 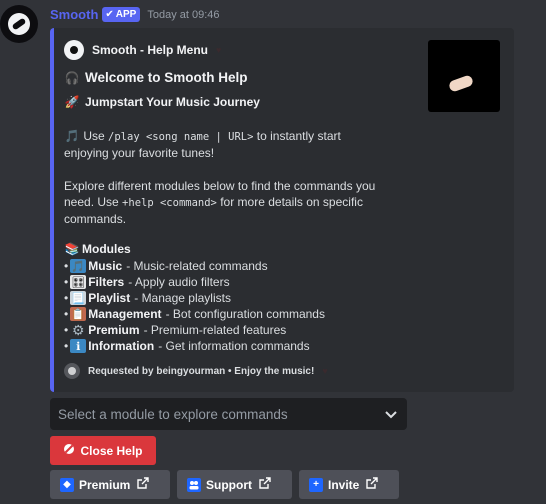 What do you see at coordinates (106, 282) in the screenshot?
I see `module-name: Filters` at bounding box center [106, 282].